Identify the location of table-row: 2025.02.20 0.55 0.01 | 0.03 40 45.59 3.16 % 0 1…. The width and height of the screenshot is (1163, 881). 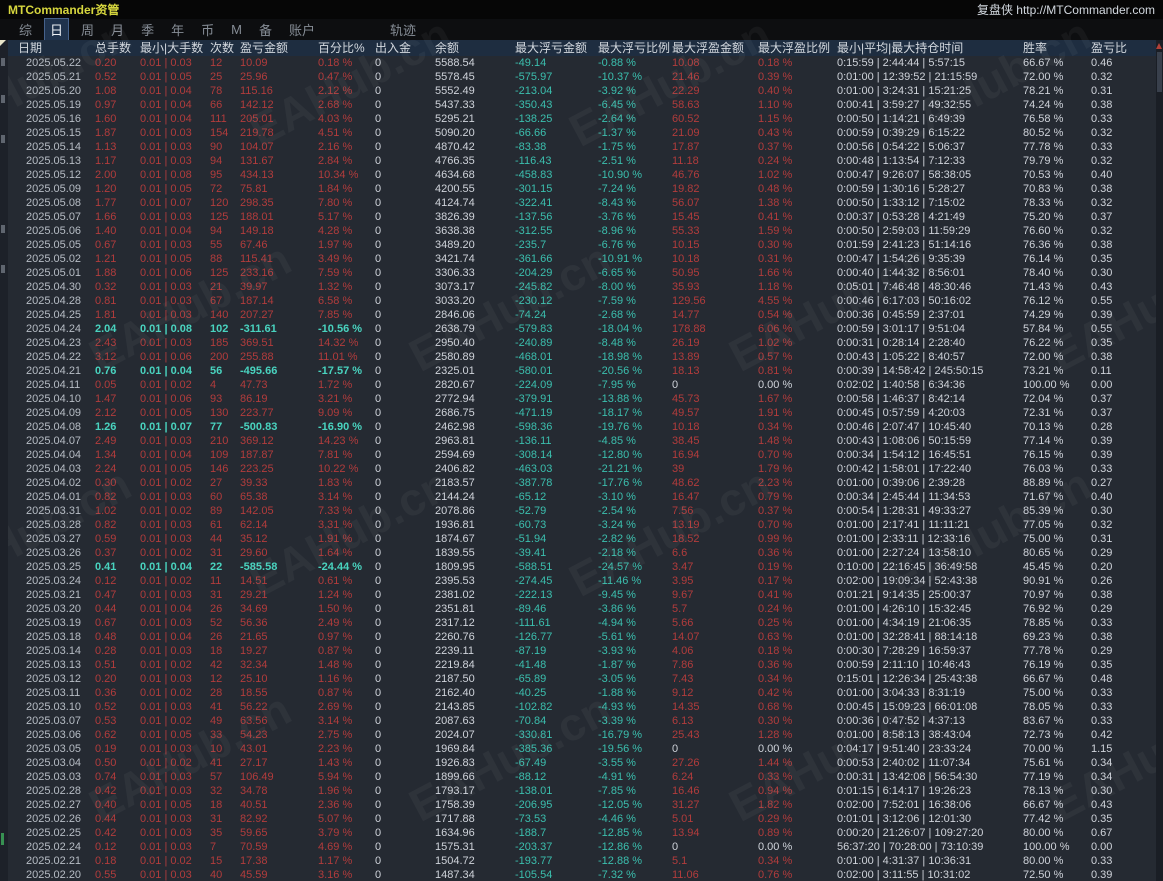
(578, 874).